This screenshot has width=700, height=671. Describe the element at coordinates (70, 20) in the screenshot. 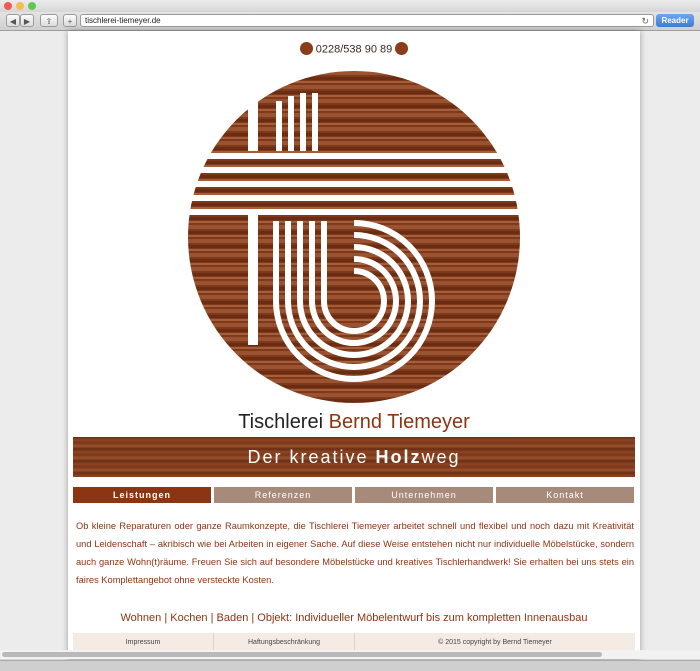

I see `add-tab-icon: +` at that location.